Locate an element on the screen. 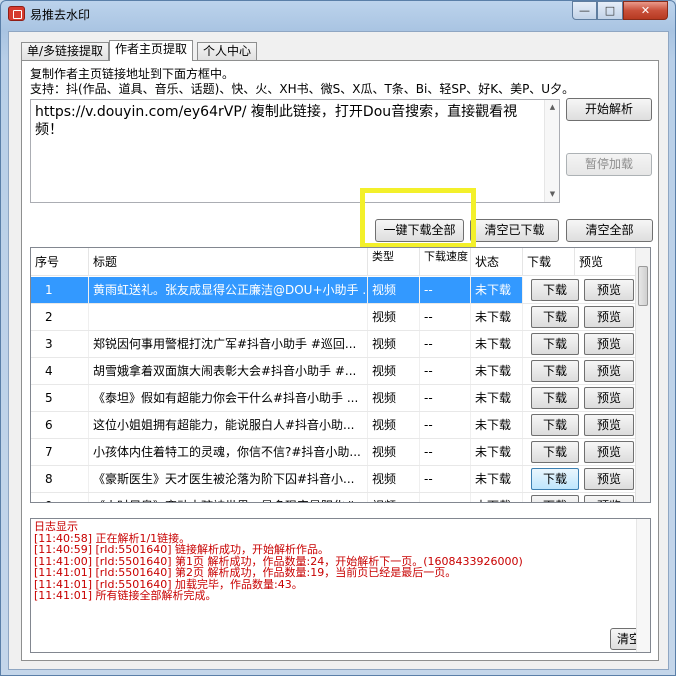  row-index: 2 is located at coordinates (60, 317).